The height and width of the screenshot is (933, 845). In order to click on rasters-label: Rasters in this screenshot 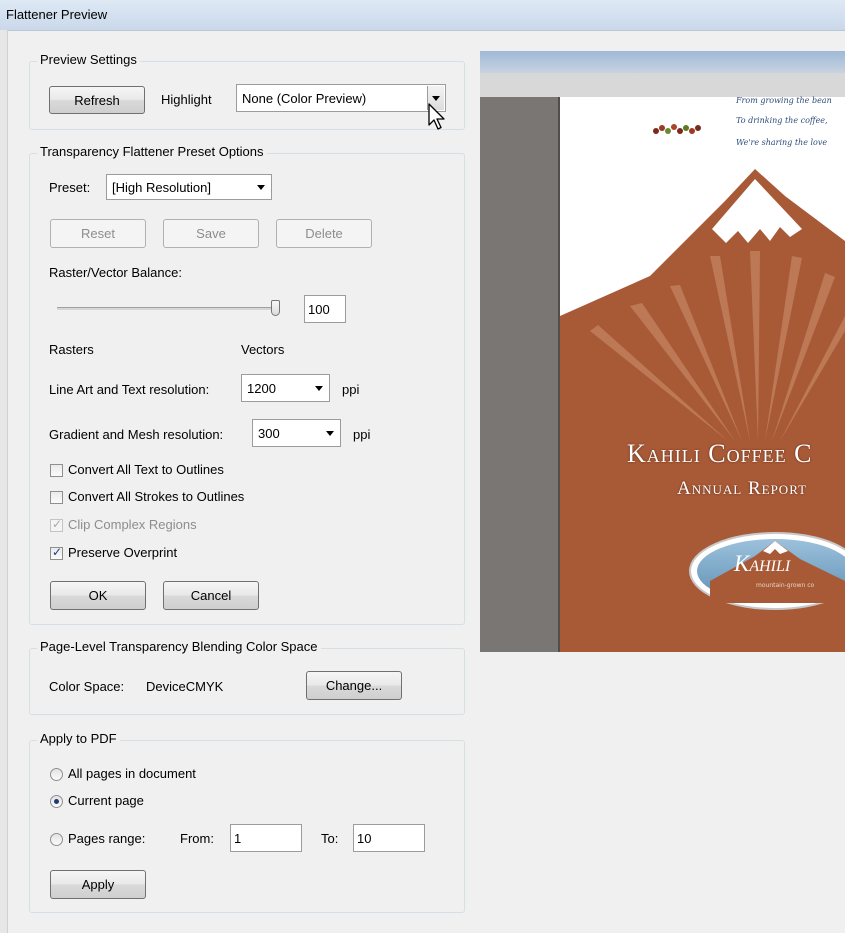, I will do `click(71, 349)`.